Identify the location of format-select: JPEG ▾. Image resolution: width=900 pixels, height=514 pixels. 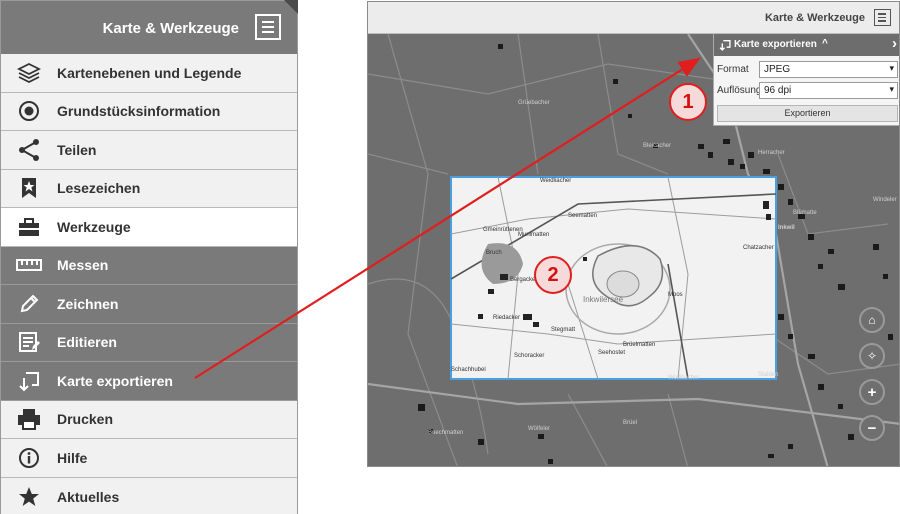
(828, 69).